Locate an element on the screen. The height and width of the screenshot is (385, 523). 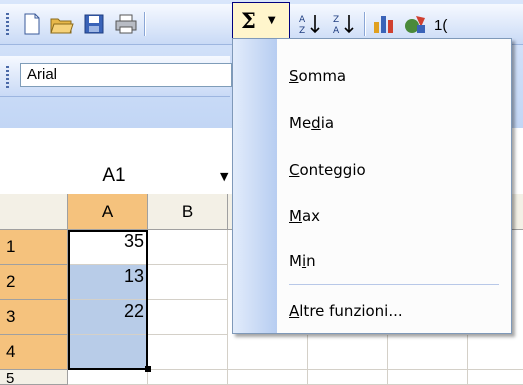
menu-item-conteggio: Conteggio is located at coordinates (394, 170).